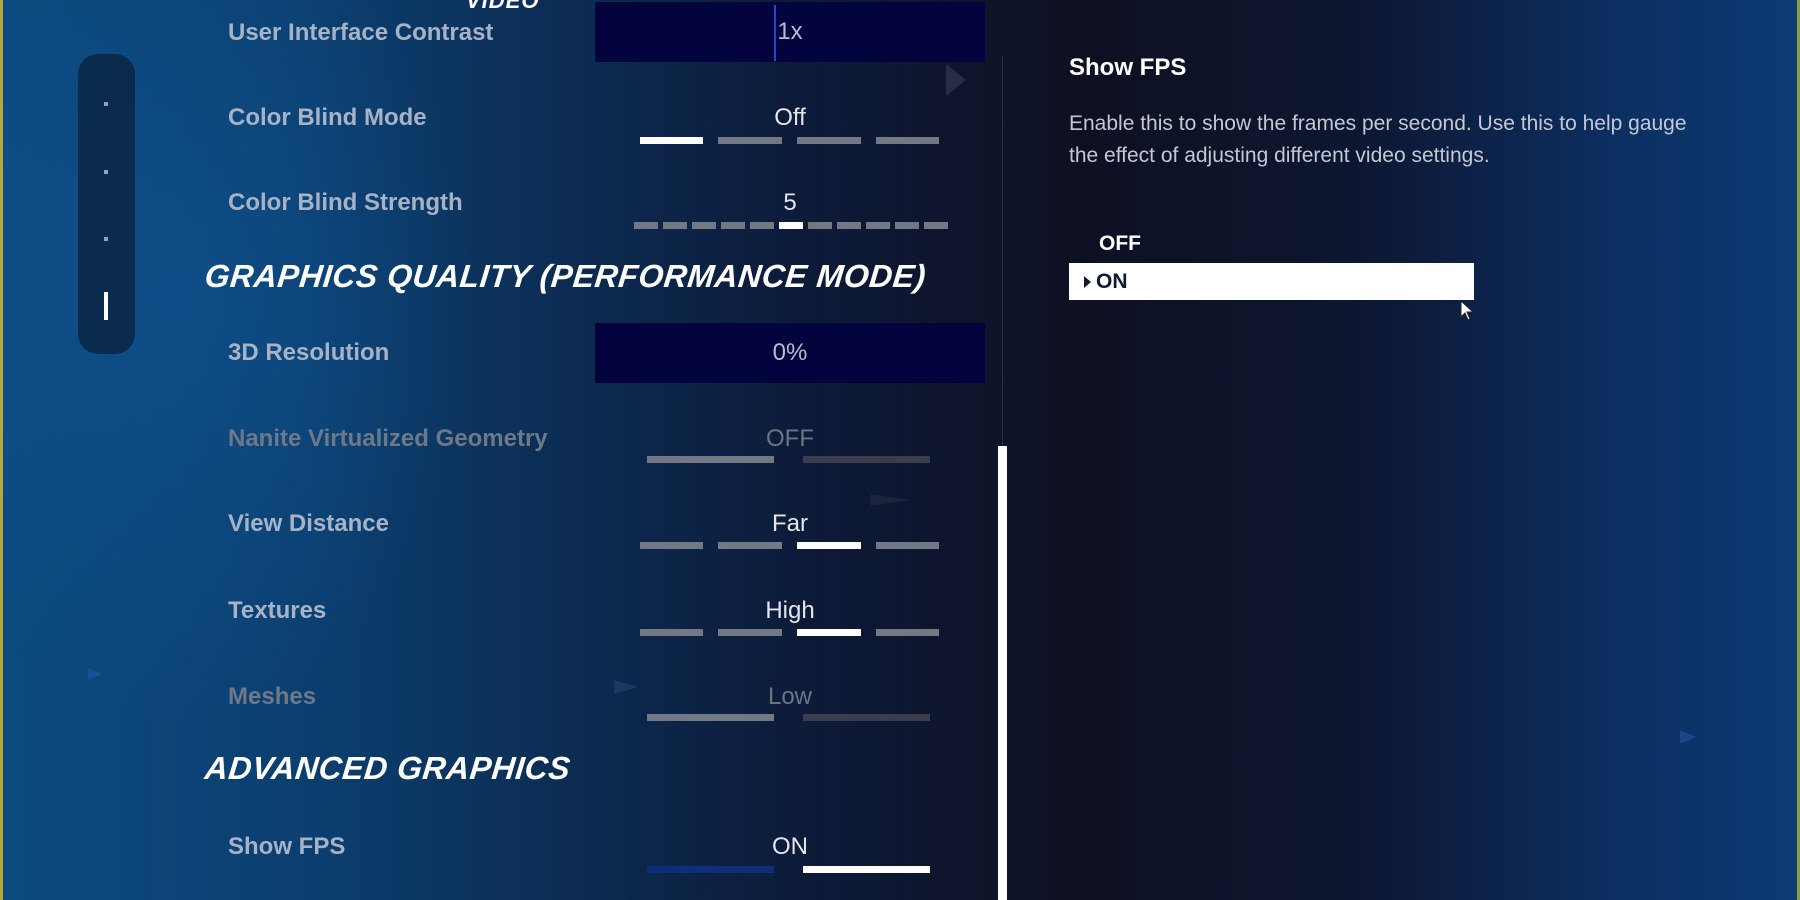 This screenshot has height=900, width=1800. Describe the element at coordinates (790, 611) in the screenshot. I see `textures-value: High` at that location.